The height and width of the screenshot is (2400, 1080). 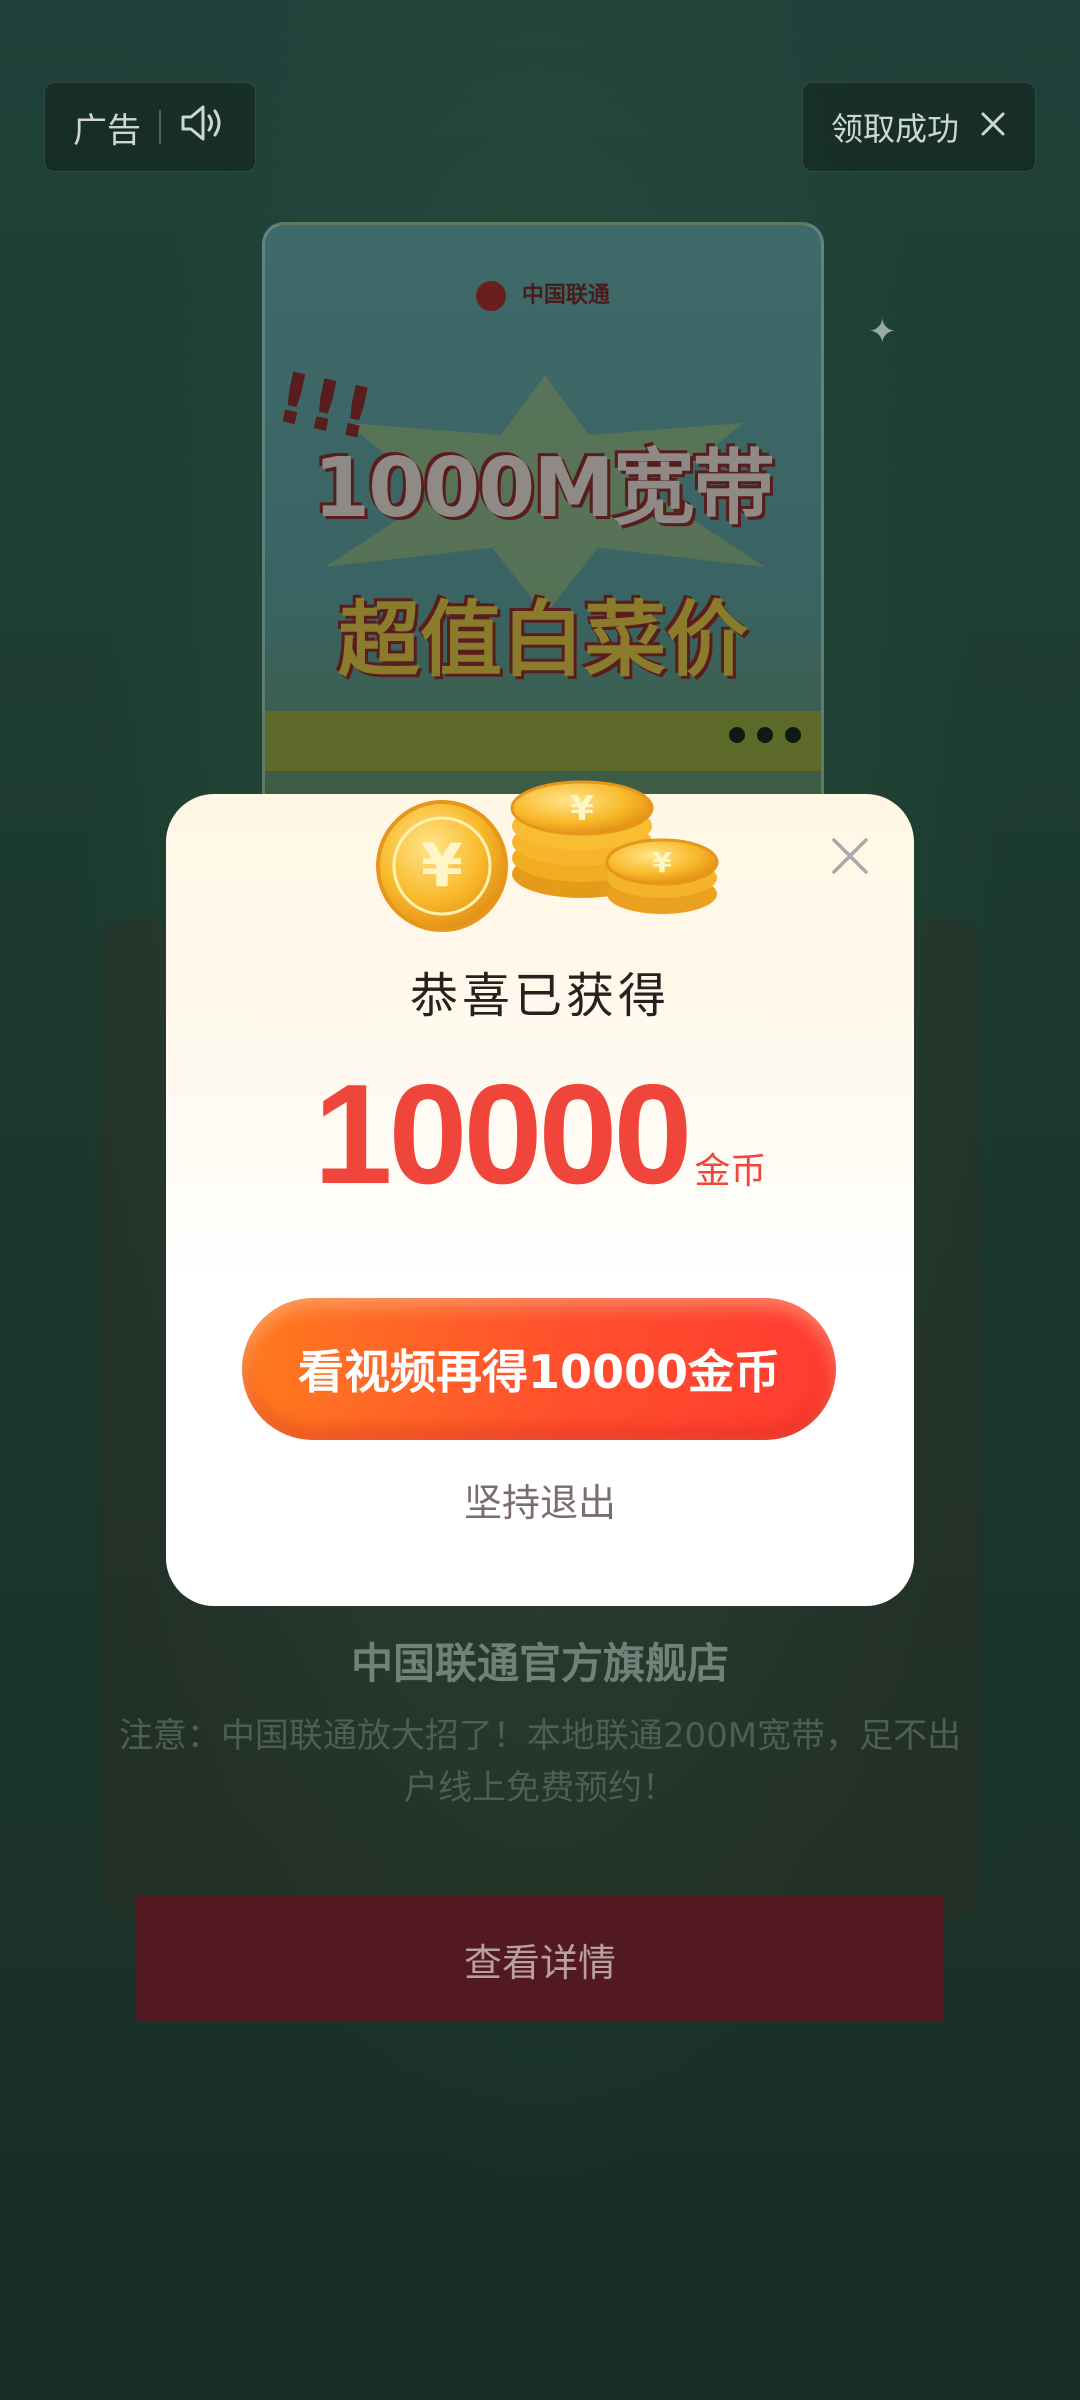 What do you see at coordinates (150, 127) in the screenshot?
I see `ad-badge: 广告` at bounding box center [150, 127].